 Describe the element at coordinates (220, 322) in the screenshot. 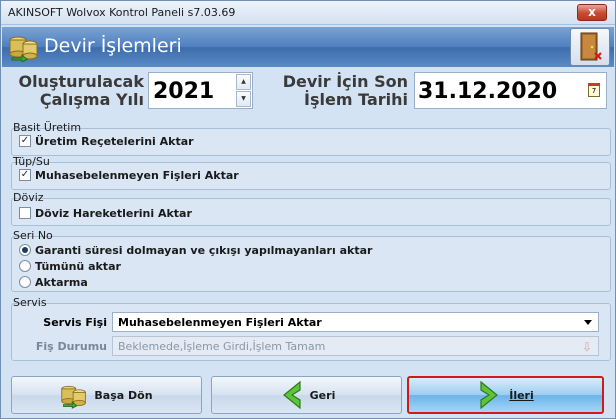

I see `servis-fisi-value: Muhasebelenmeyen Fişleri Aktar` at that location.